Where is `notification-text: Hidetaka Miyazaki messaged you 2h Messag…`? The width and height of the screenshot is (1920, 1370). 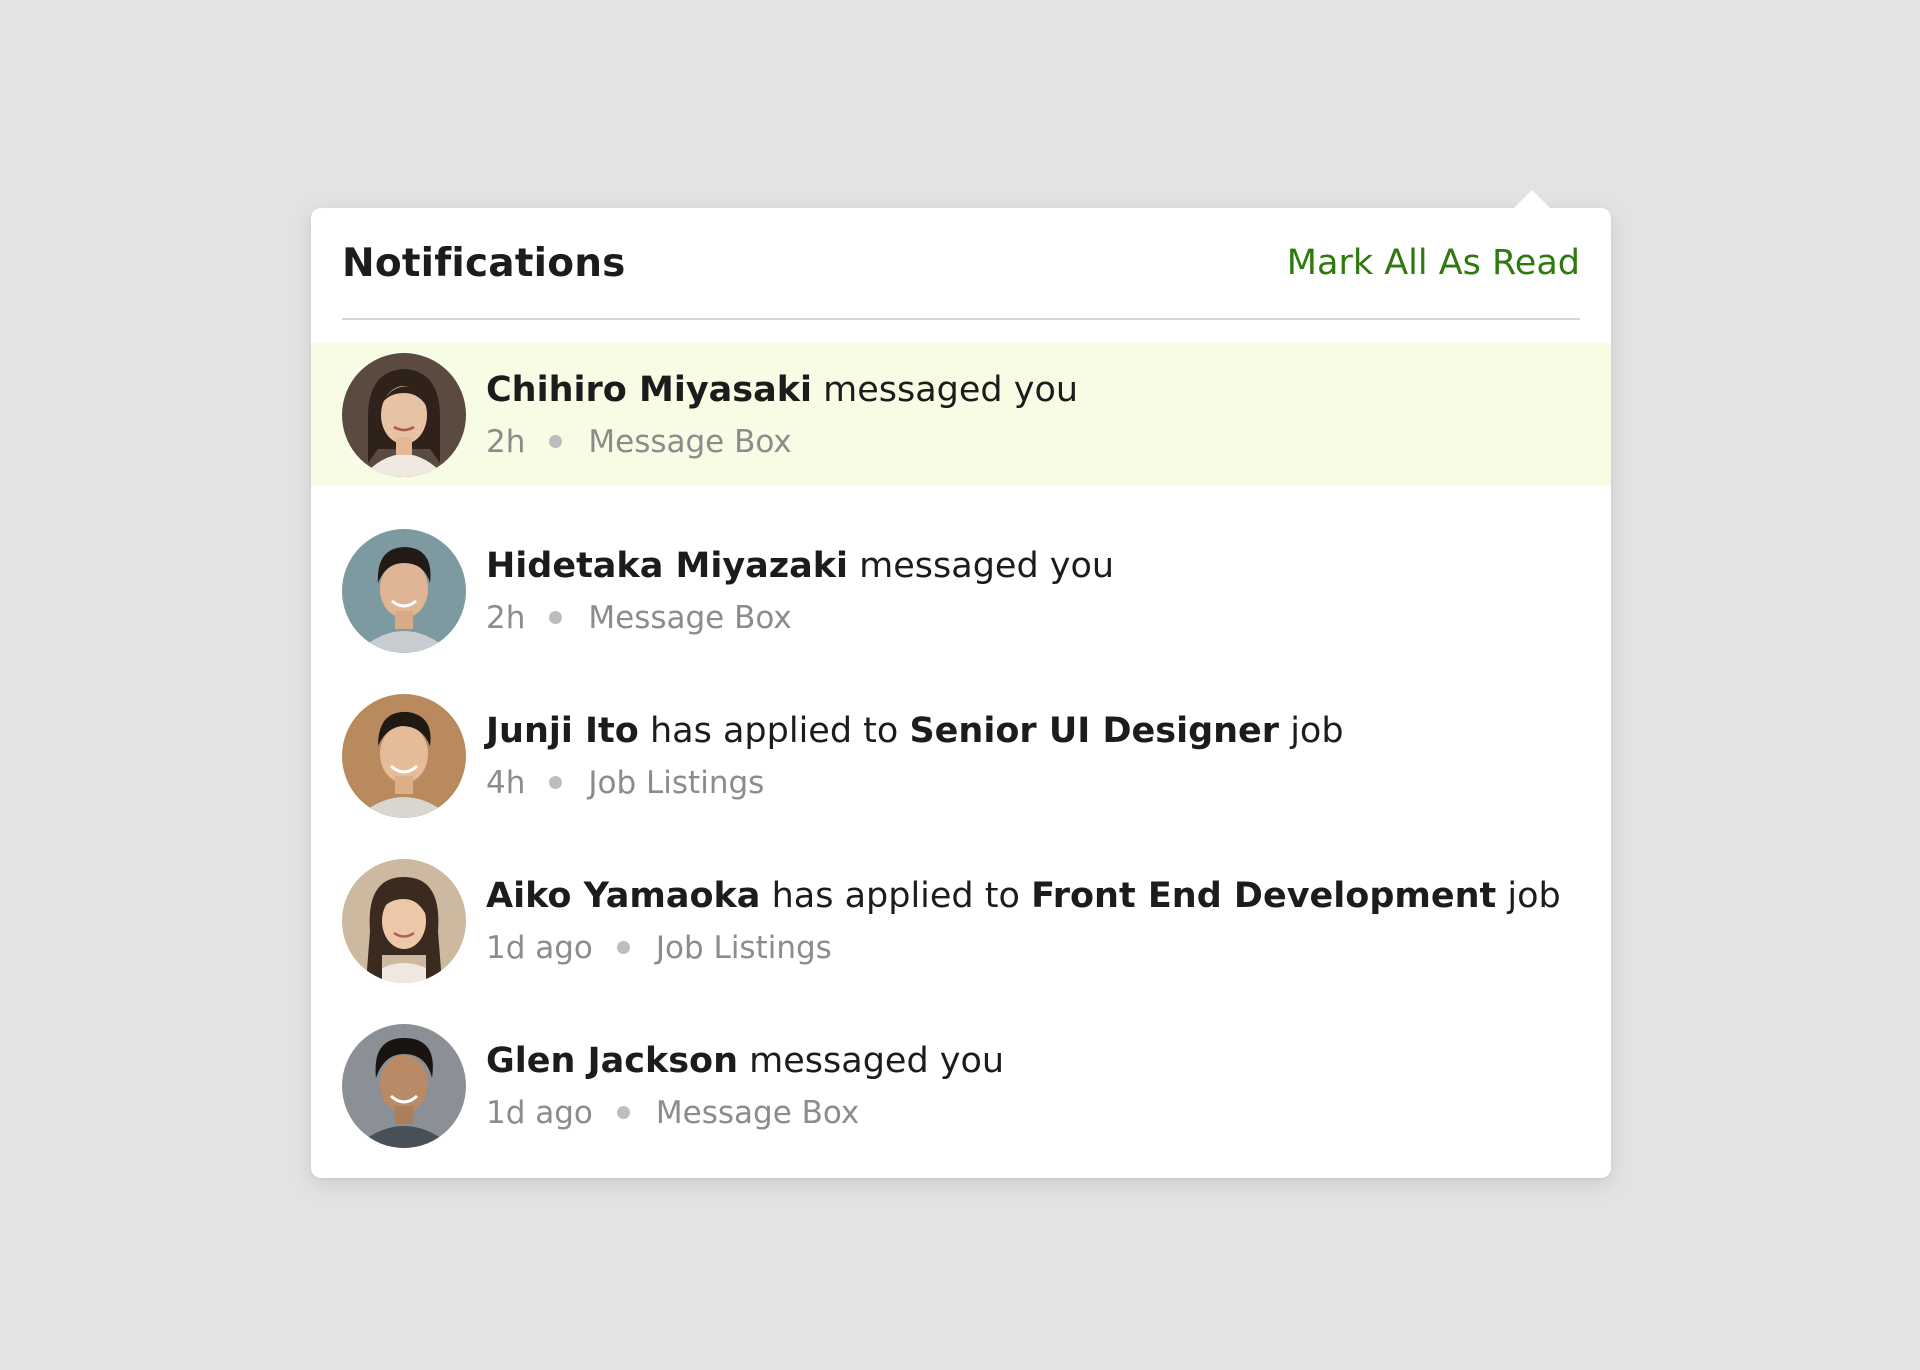 notification-text: Hidetaka Miyazaki messaged you 2h Messag… is located at coordinates (800, 591).